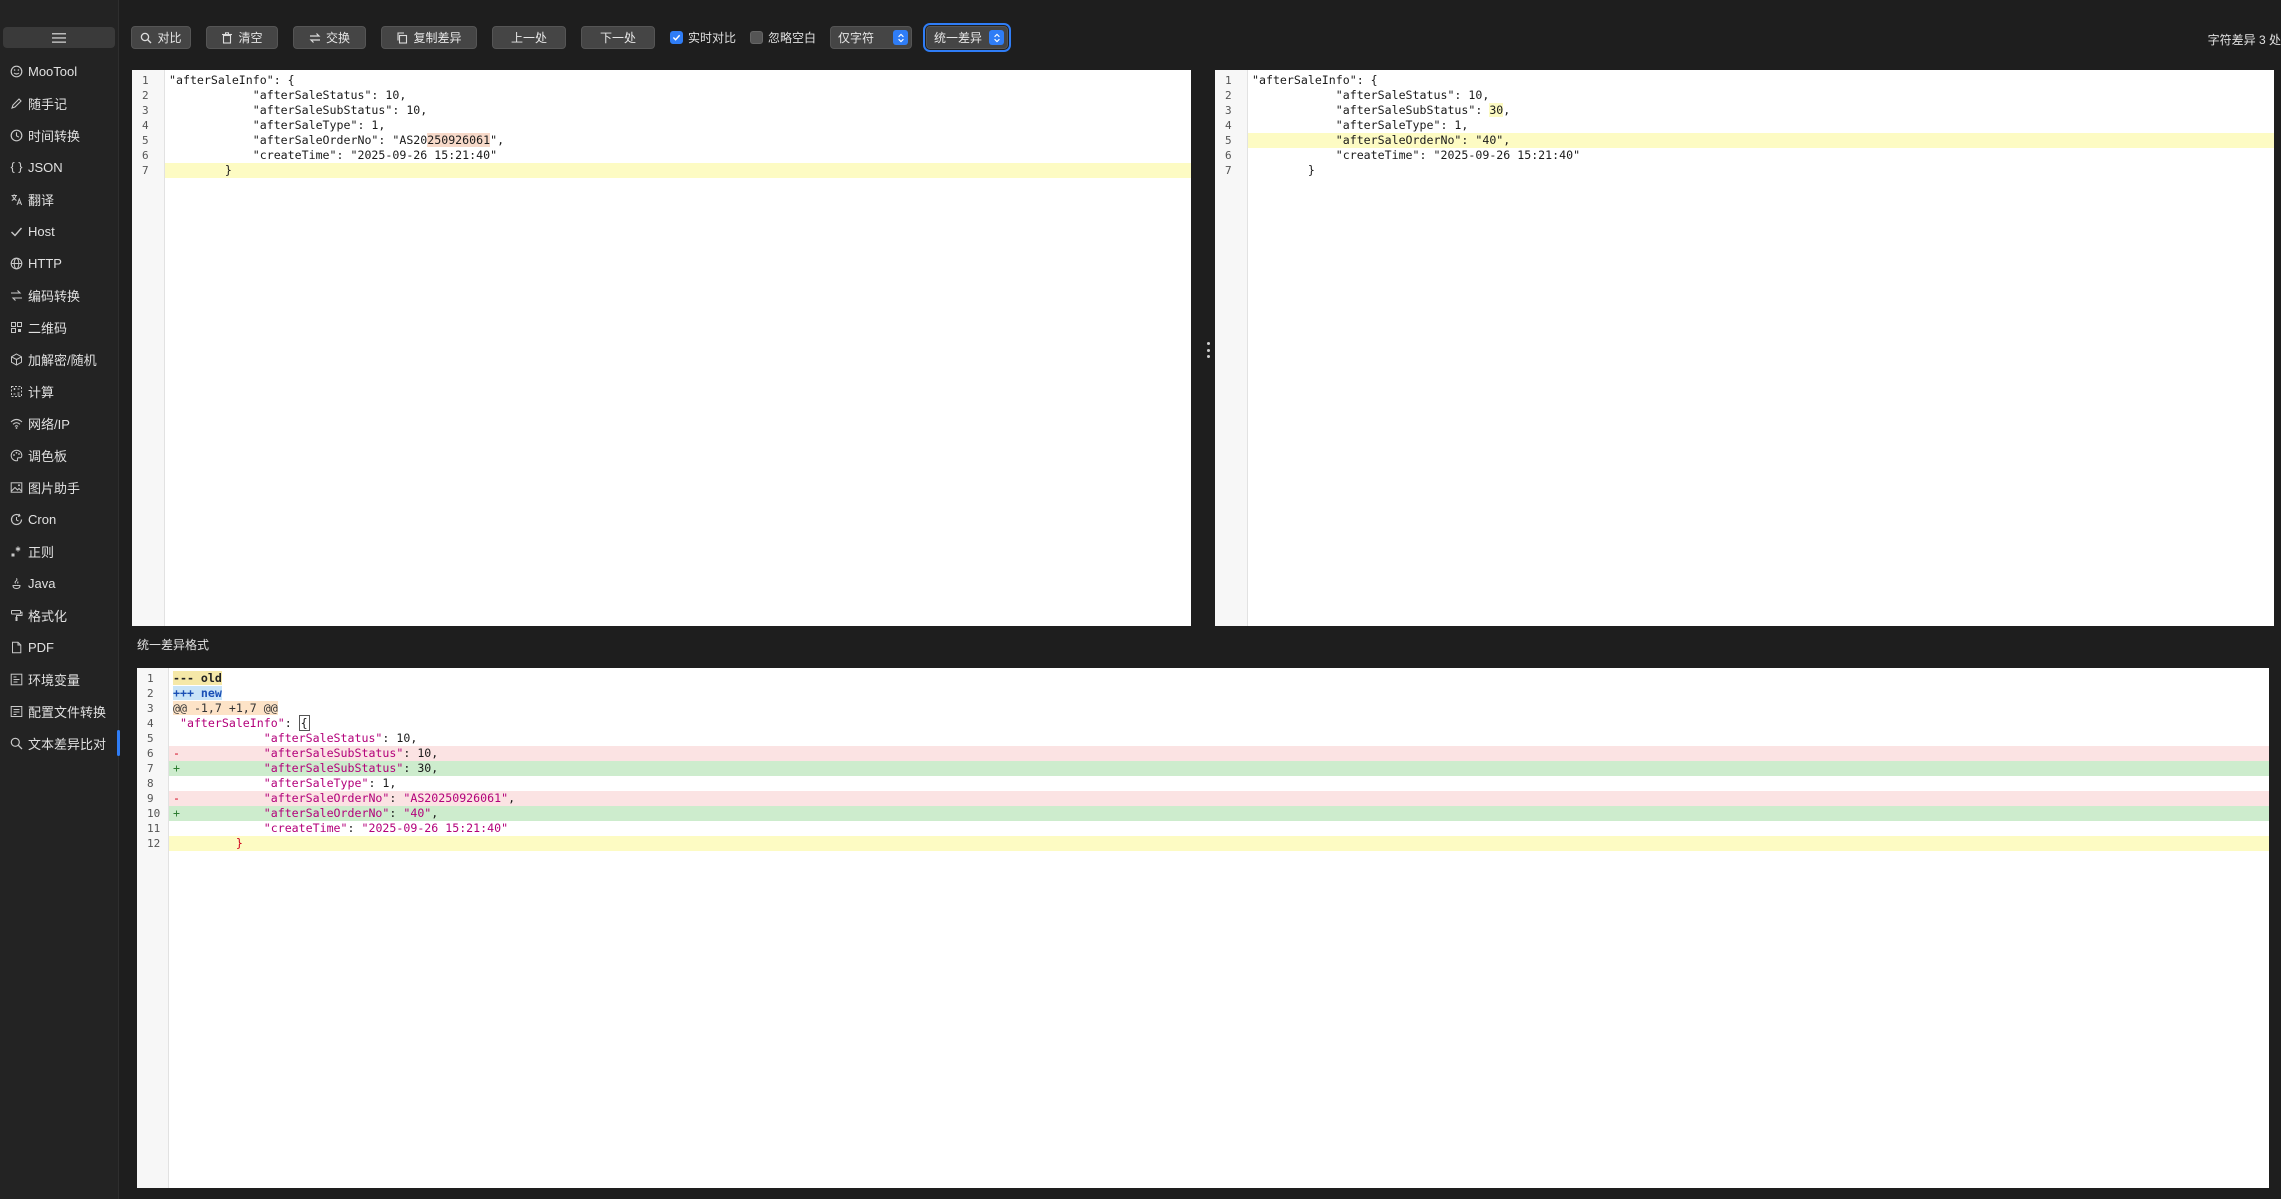 This screenshot has width=2281, height=1199. I want to click on line-number: 1, so click(150, 678).